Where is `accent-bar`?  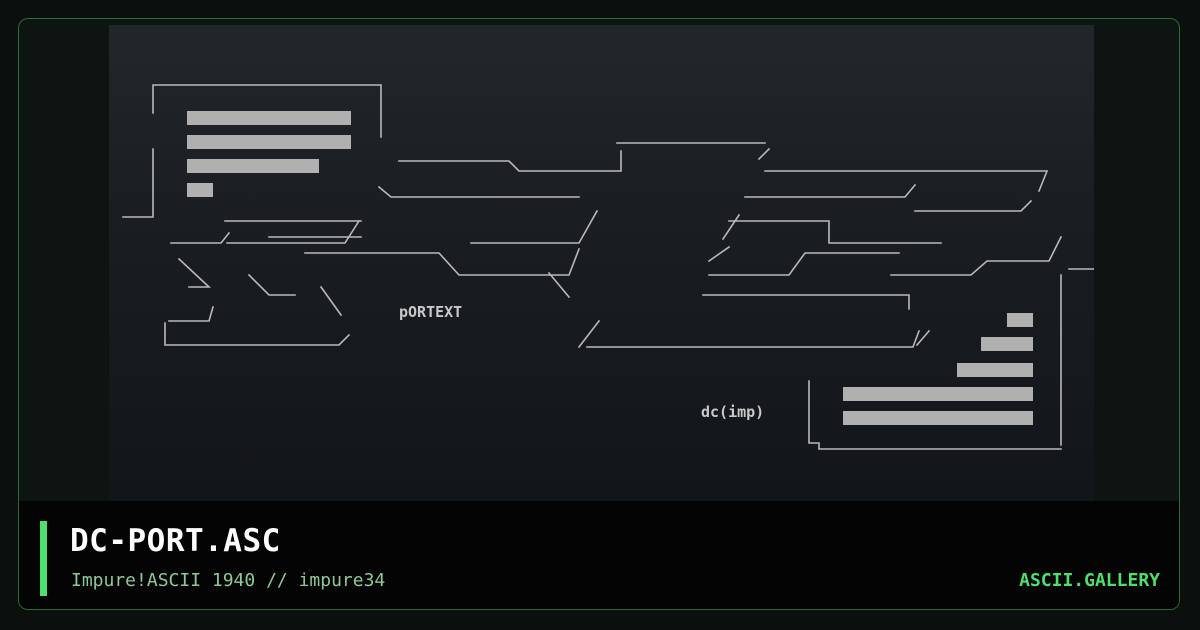 accent-bar is located at coordinates (43, 558).